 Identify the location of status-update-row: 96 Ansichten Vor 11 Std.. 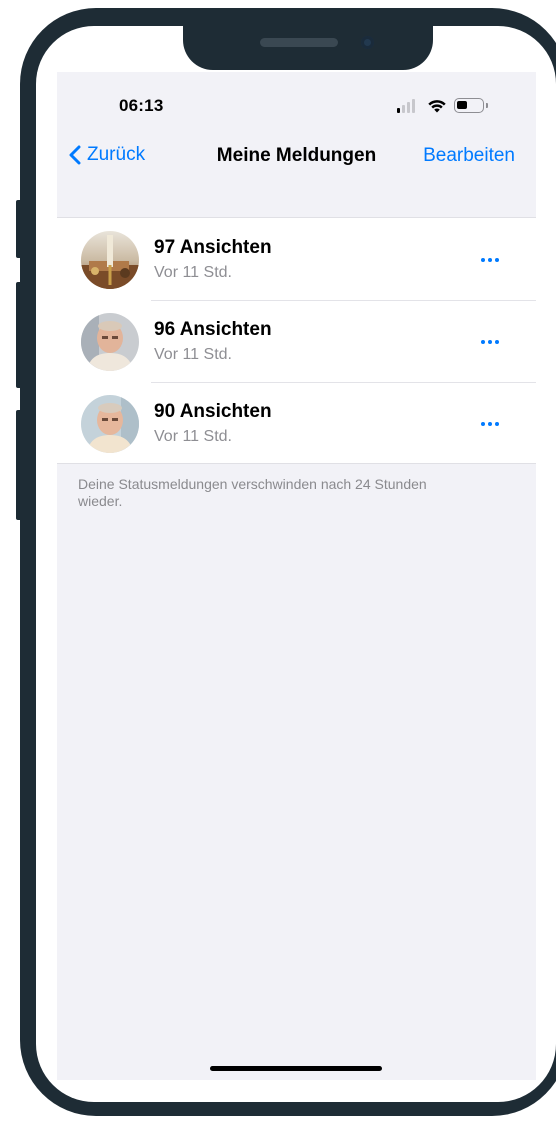
(296, 341).